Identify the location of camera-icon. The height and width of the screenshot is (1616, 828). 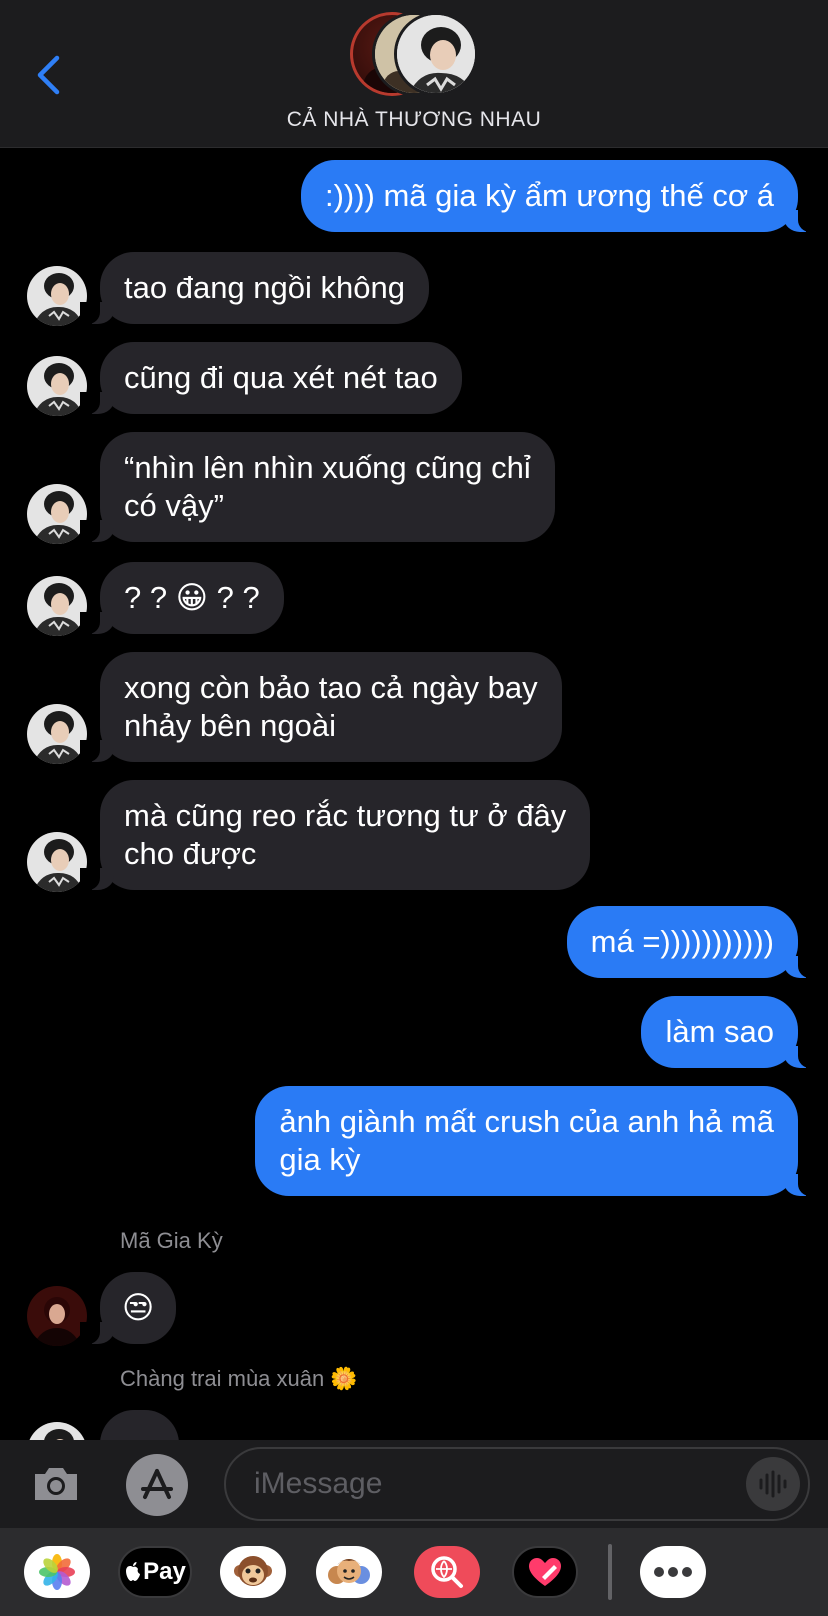
(56, 1484).